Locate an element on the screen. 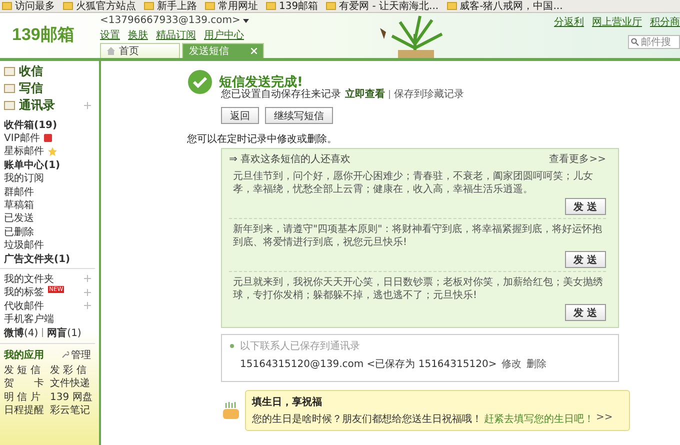  more-link: 查看更多>> is located at coordinates (577, 159).